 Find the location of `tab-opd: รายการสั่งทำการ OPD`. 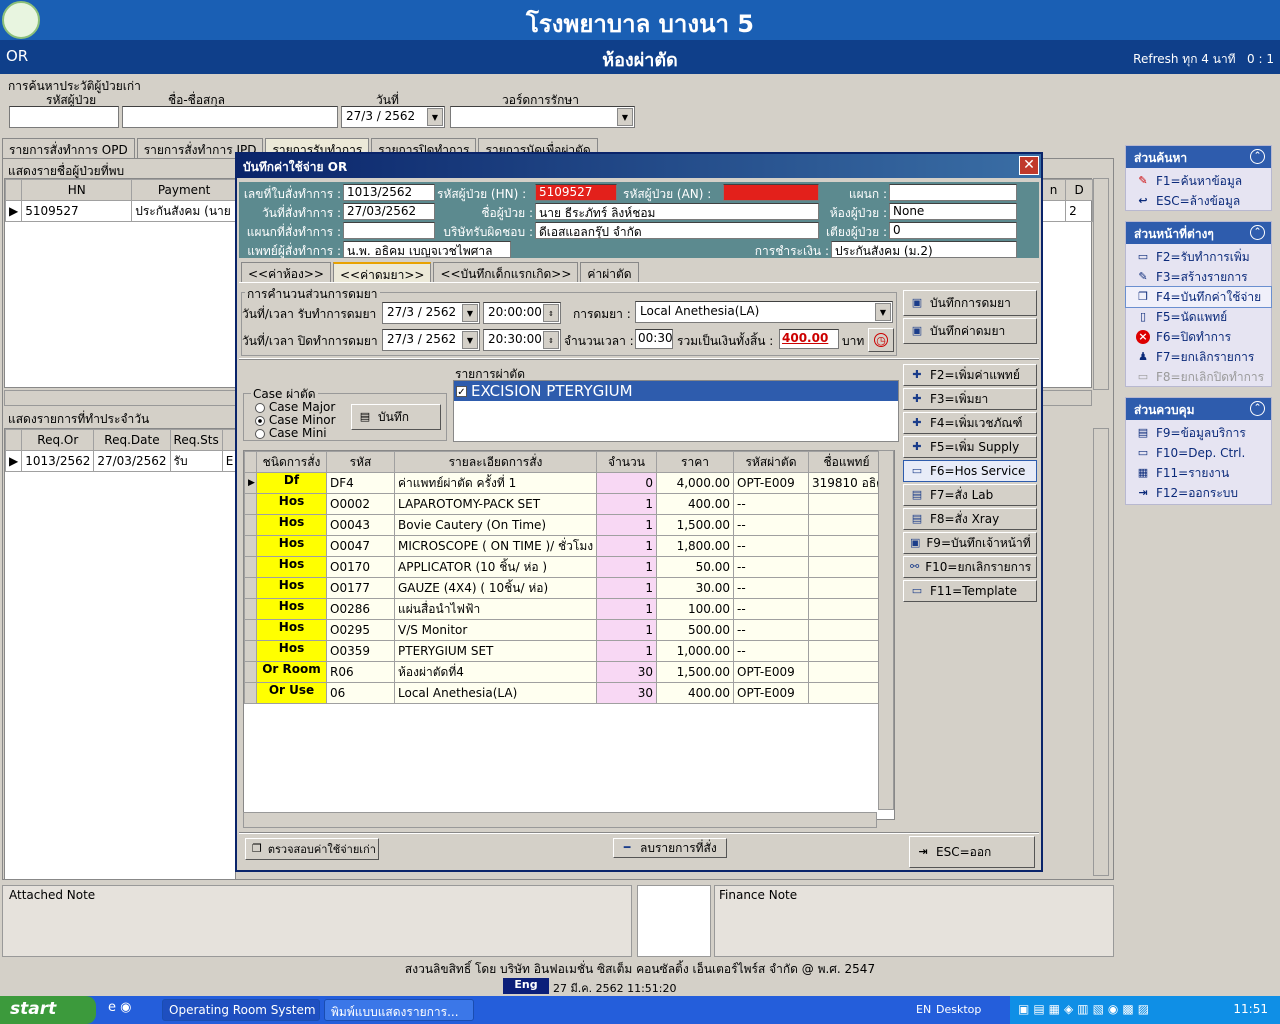

tab-opd: รายการสั่งทำการ OPD is located at coordinates (68, 148).